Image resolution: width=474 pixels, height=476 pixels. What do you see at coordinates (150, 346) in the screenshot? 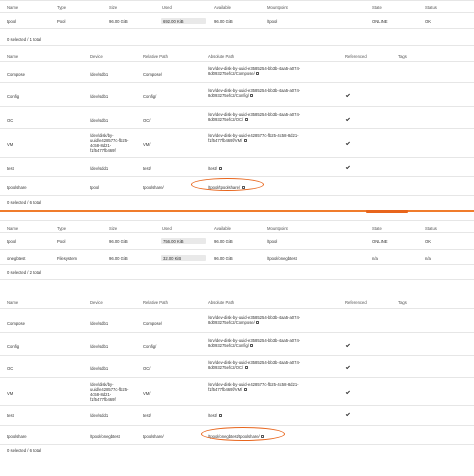
I see `share-relative-path: Config/` at bounding box center [150, 346].